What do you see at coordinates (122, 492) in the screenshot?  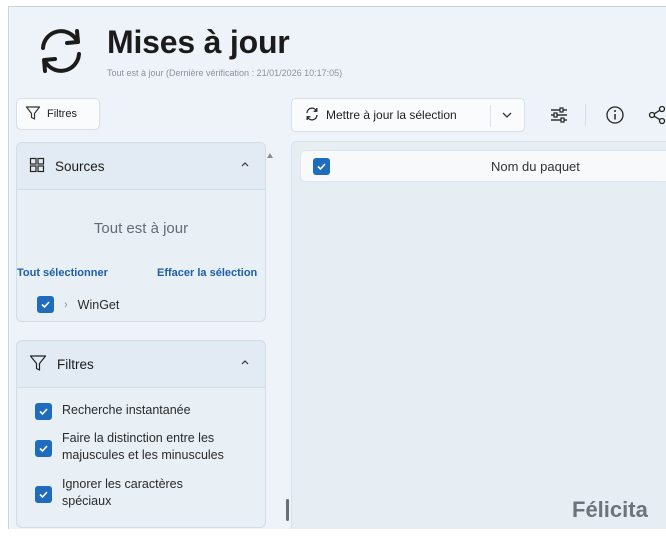 I see `filter-option-label: Ignorer les caractères spéciaux` at bounding box center [122, 492].